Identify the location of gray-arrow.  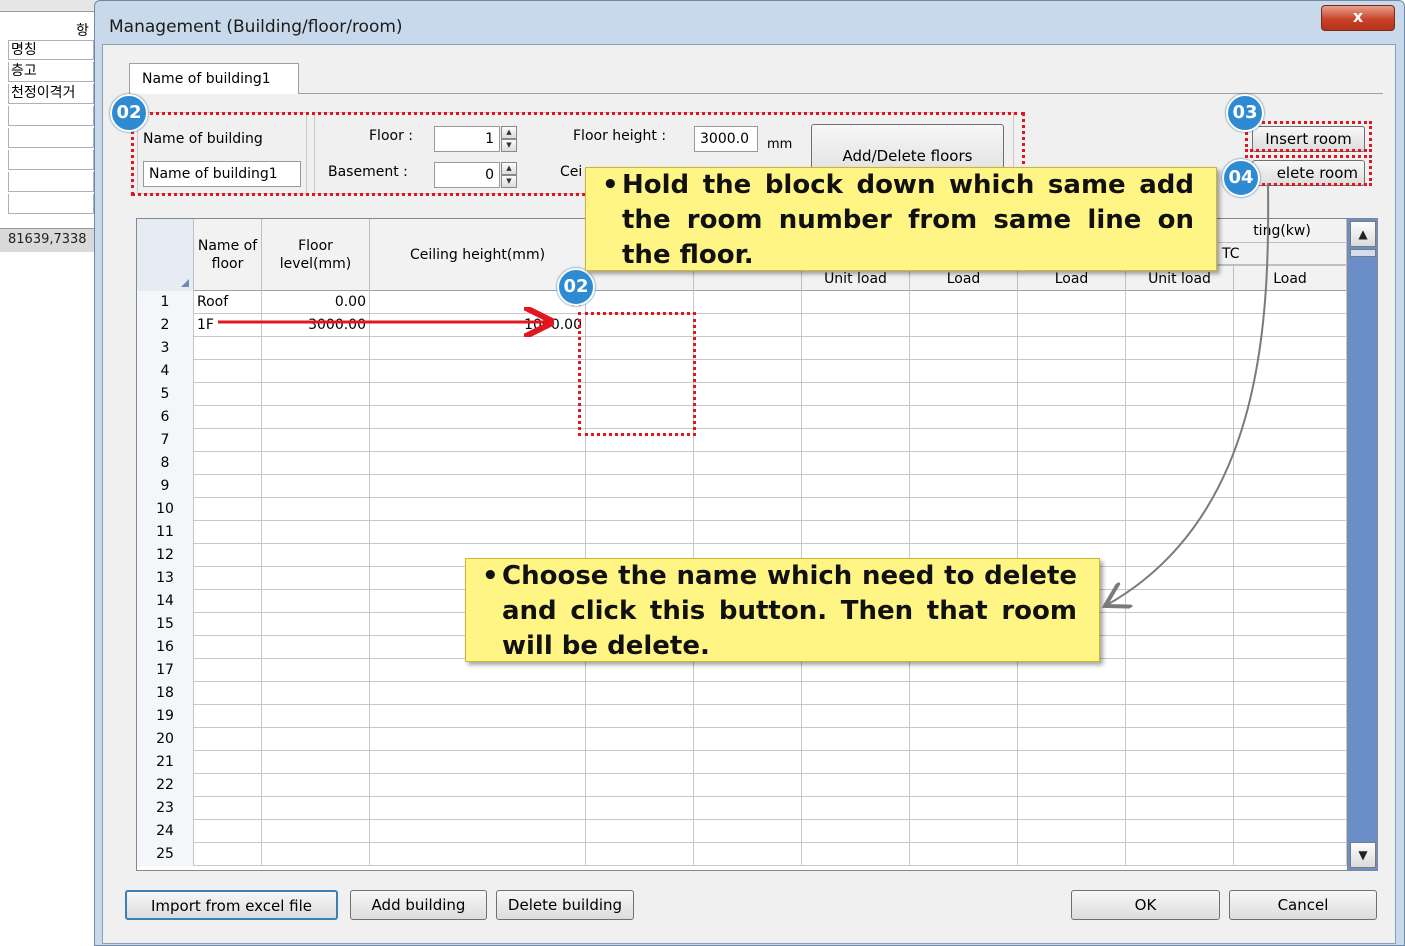
(1187, 394).